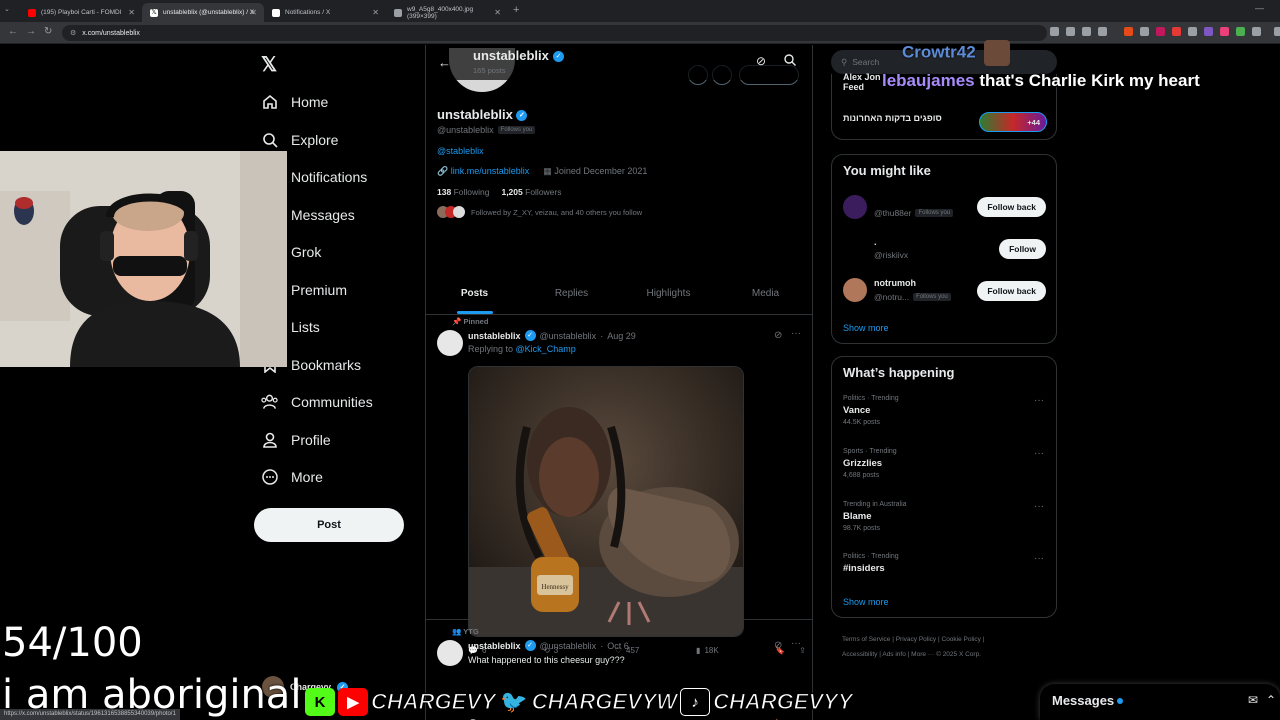  What do you see at coordinates (329, 525) in the screenshot?
I see `post-button: Post` at bounding box center [329, 525].